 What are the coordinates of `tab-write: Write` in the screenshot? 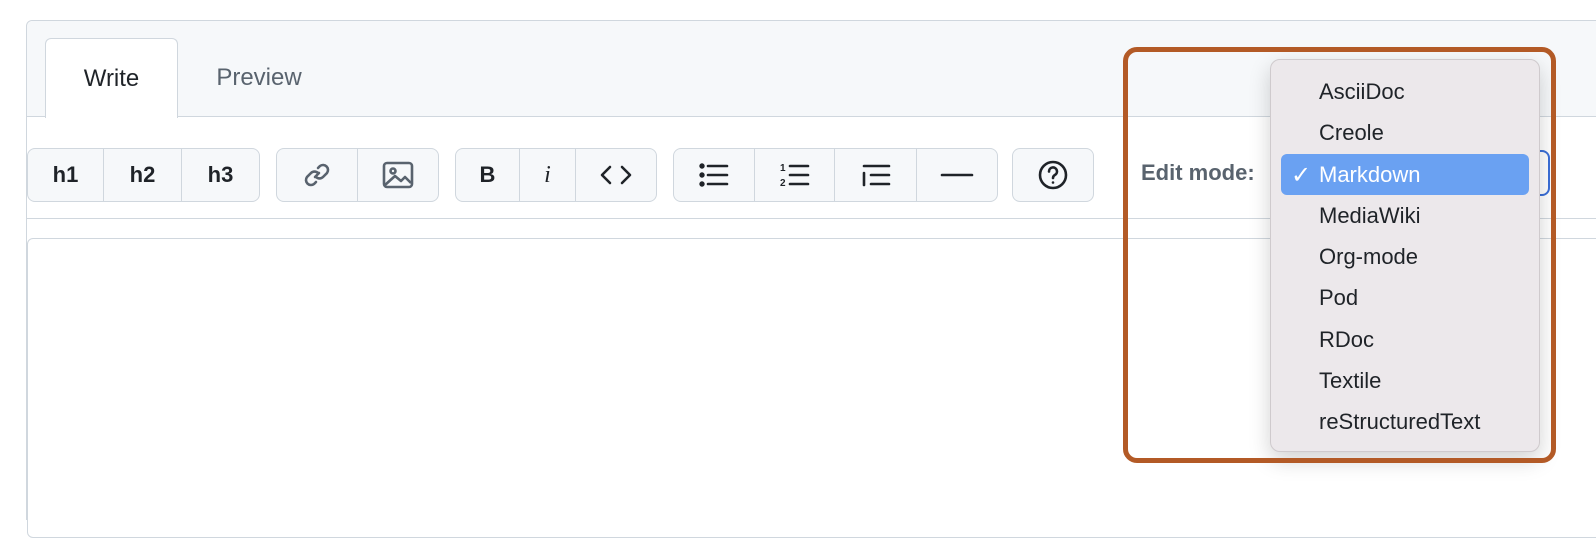 It's located at (111, 78).